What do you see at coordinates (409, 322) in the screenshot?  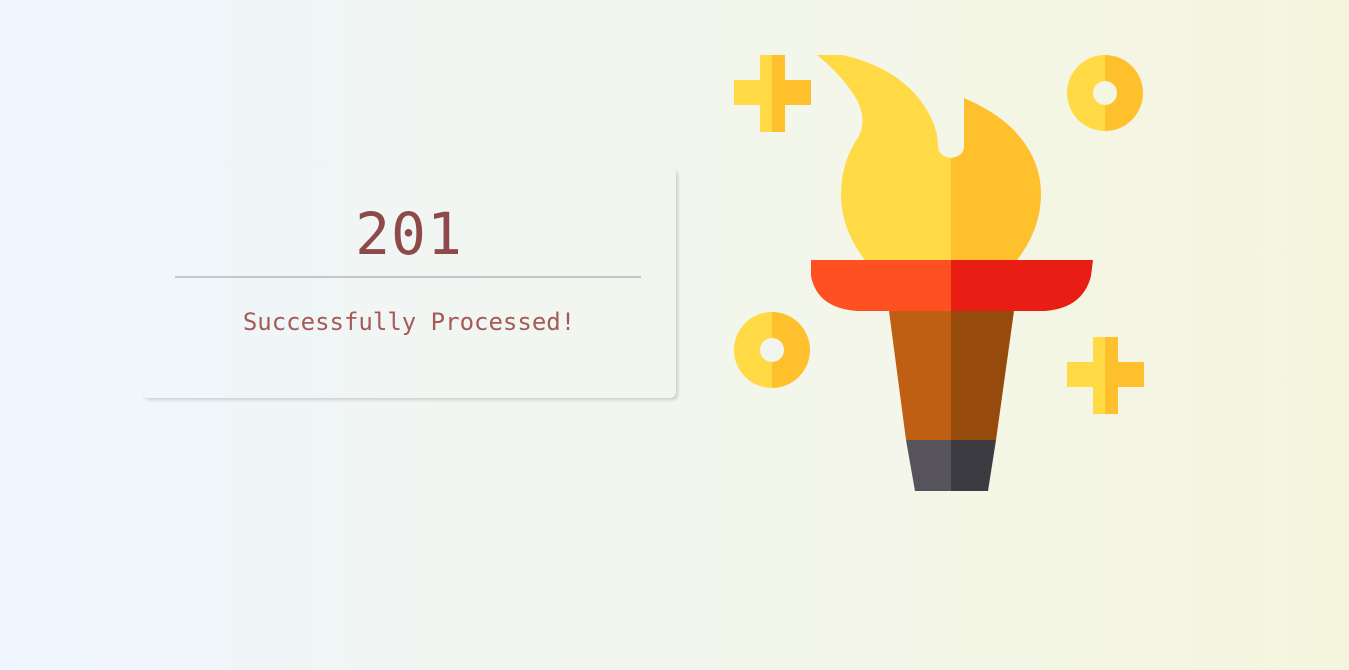 I see `status-message: Successfully Processed!` at bounding box center [409, 322].